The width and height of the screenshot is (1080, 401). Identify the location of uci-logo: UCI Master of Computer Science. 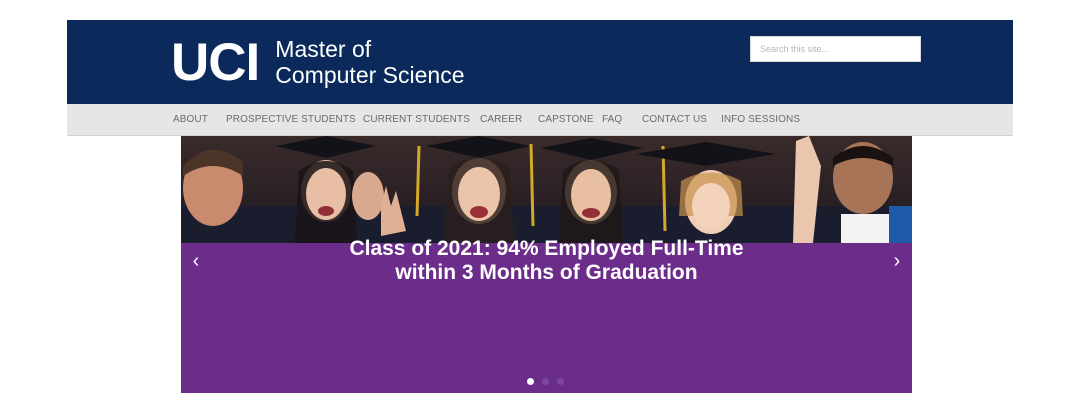
(317, 62).